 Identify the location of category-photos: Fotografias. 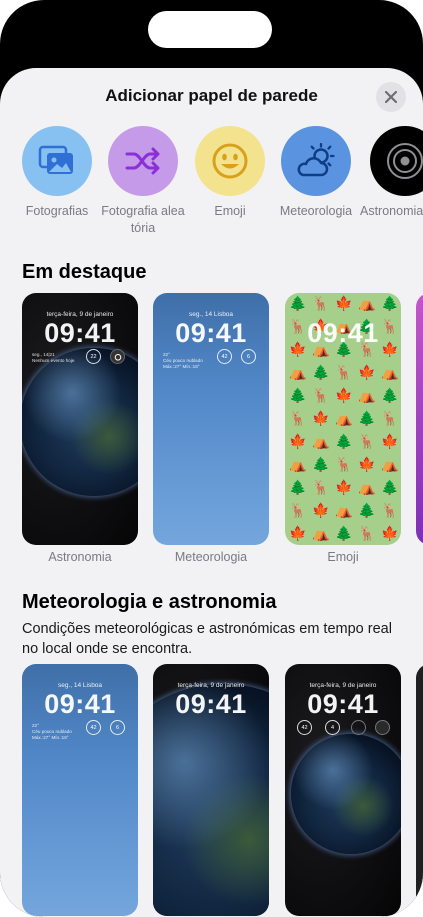
(57, 173).